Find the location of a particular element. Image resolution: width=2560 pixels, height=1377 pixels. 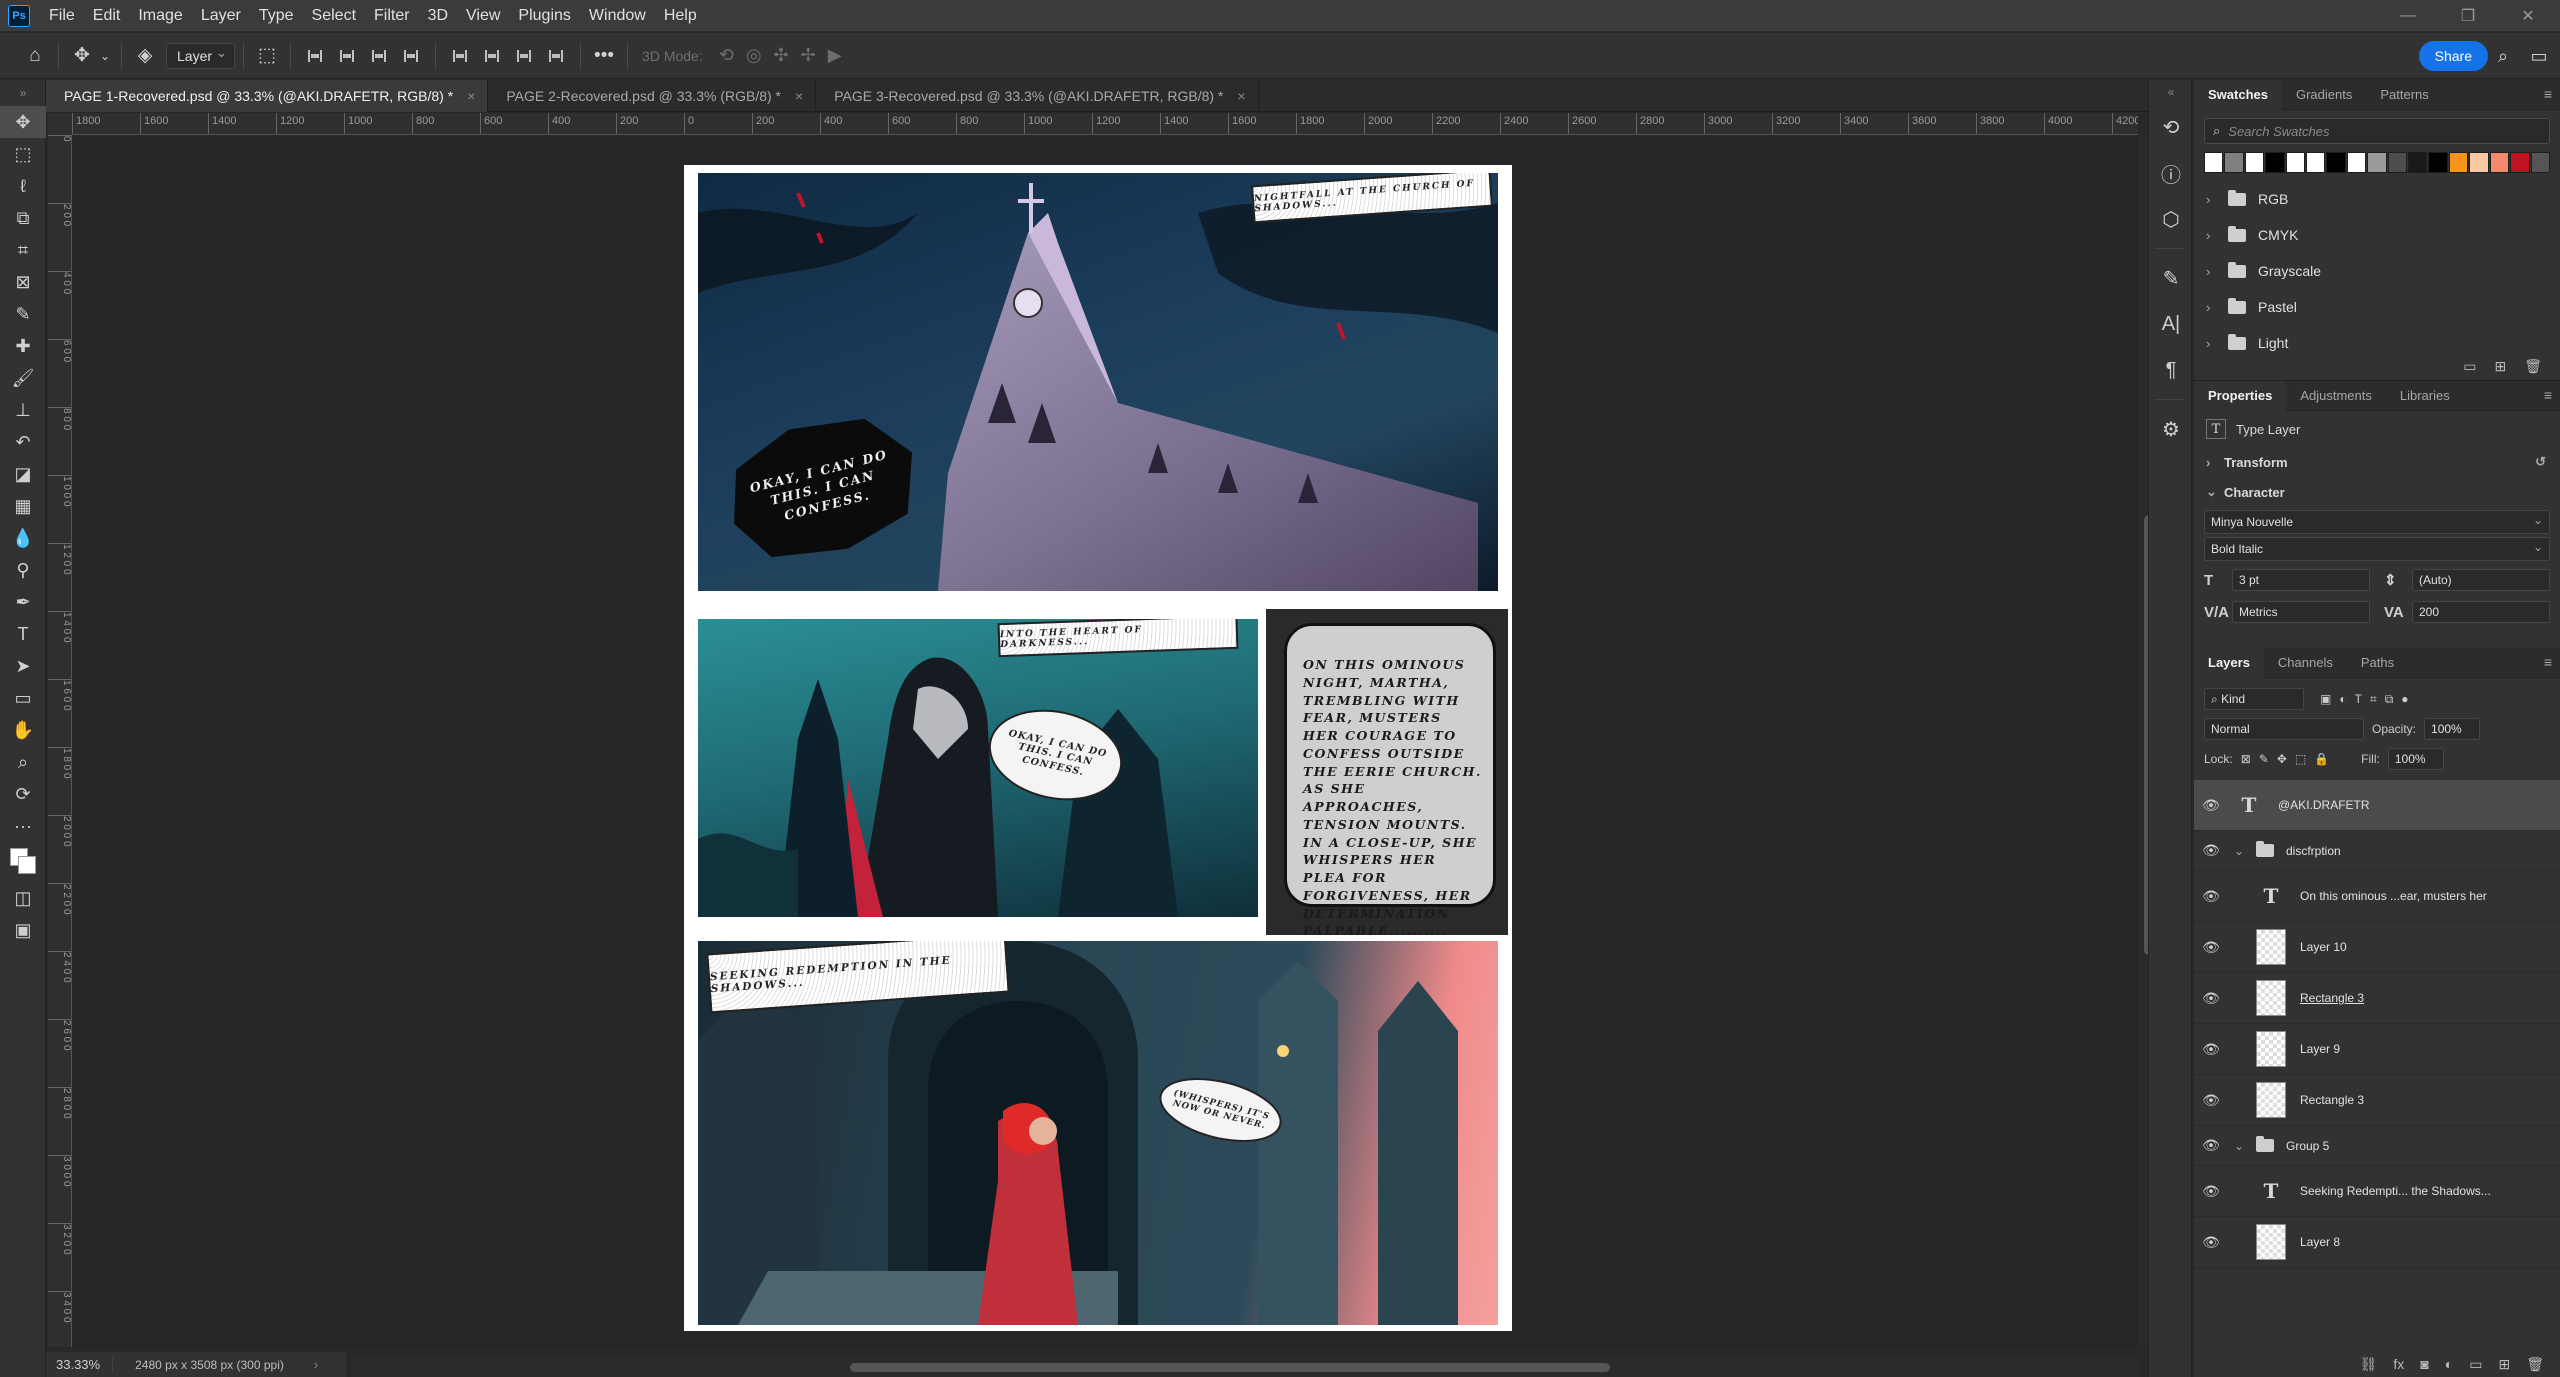

leading-field: ⇕ (Auto) is located at coordinates (2467, 580).